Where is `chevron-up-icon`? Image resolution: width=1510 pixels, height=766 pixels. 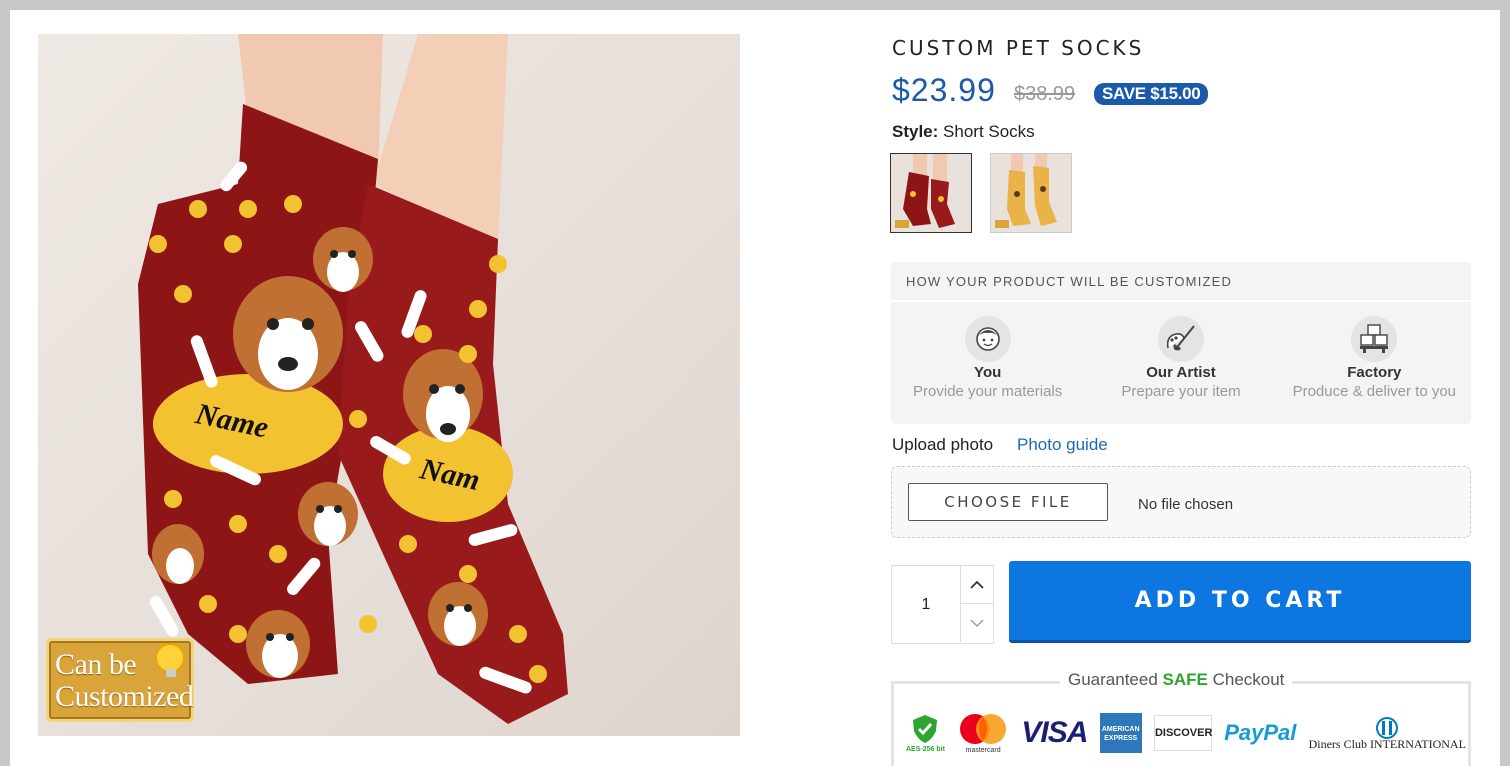 chevron-up-icon is located at coordinates (977, 584).